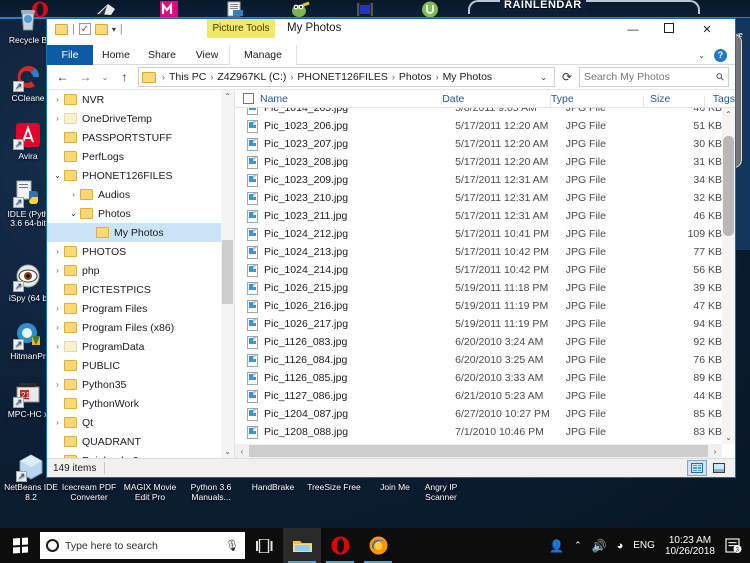 Image resolution: width=750 pixels, height=563 pixels. What do you see at coordinates (187, 77) in the screenshot?
I see `breadcrumb-item-this-pc: This PC` at bounding box center [187, 77].